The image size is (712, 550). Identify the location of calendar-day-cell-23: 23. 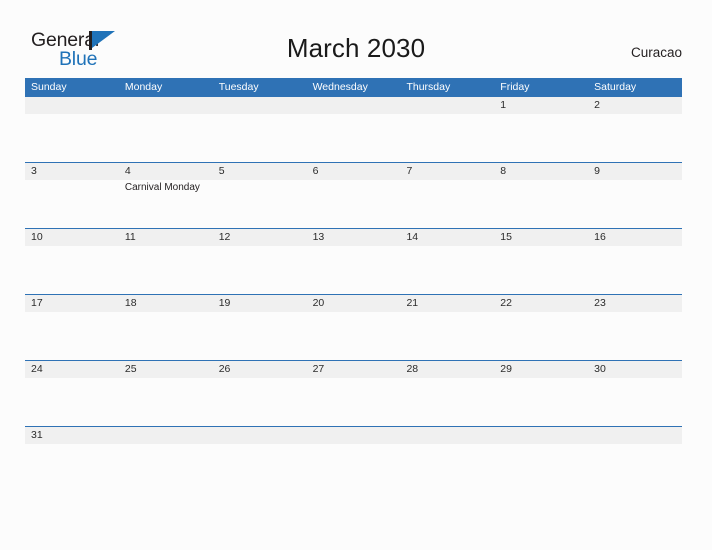
(635, 327).